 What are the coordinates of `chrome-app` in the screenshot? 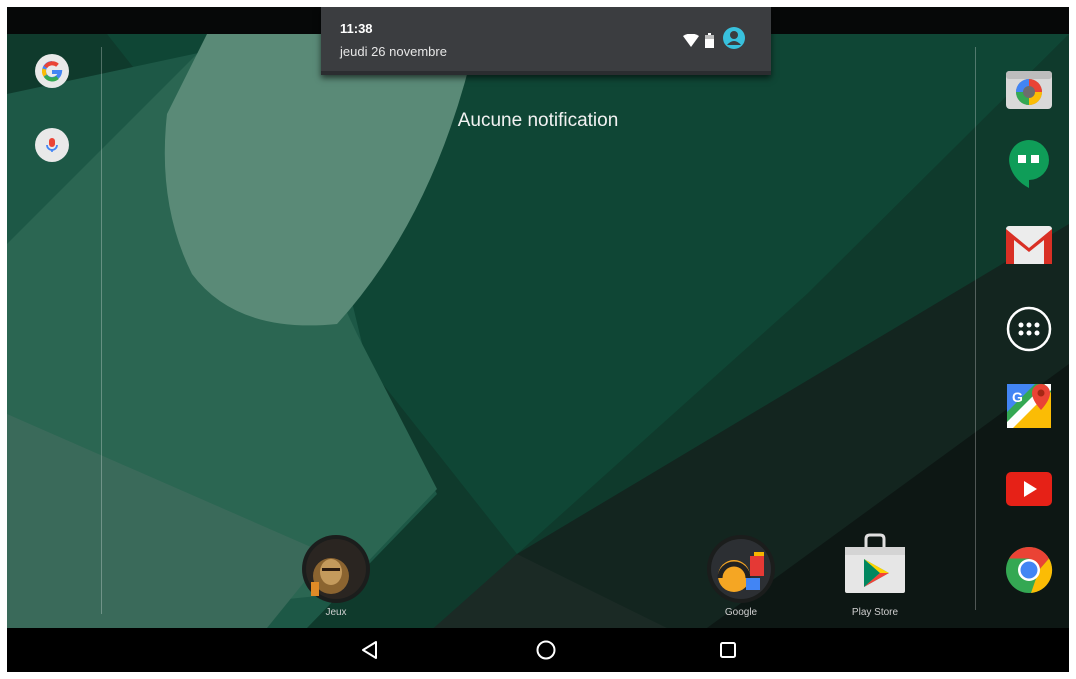 It's located at (1029, 570).